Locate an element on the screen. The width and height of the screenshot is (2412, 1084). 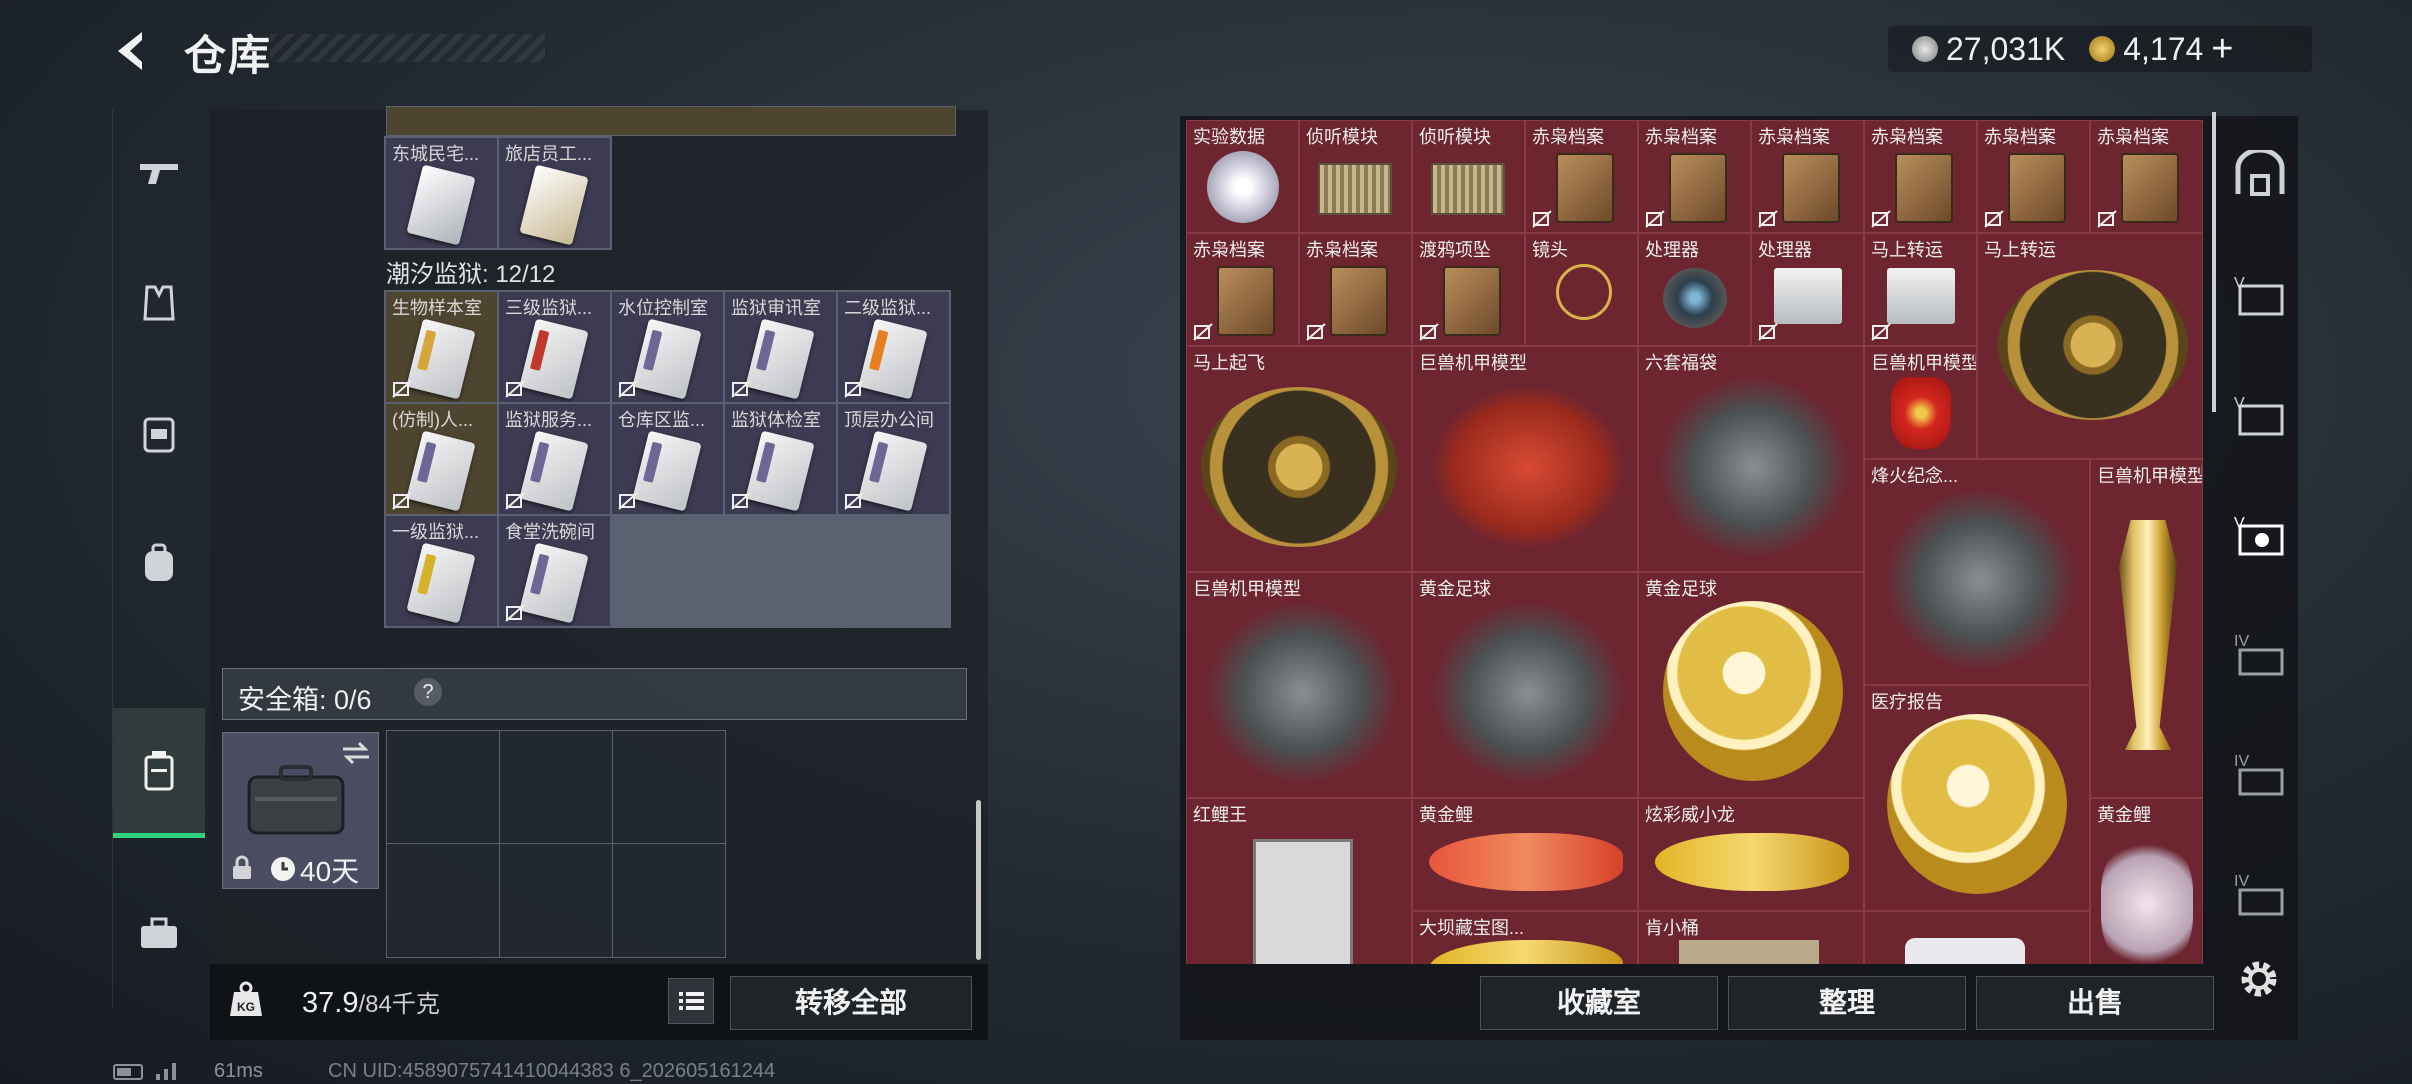
back-arrow-icon is located at coordinates (135, 51).